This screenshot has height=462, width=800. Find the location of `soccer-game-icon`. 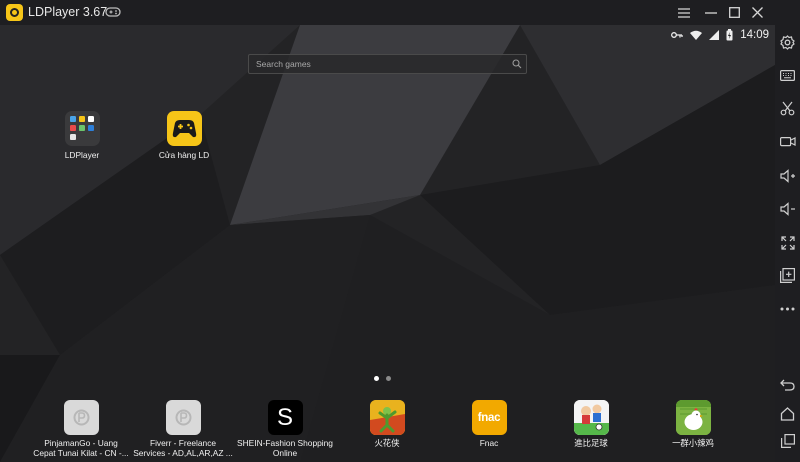

soccer-game-icon is located at coordinates (591, 417).